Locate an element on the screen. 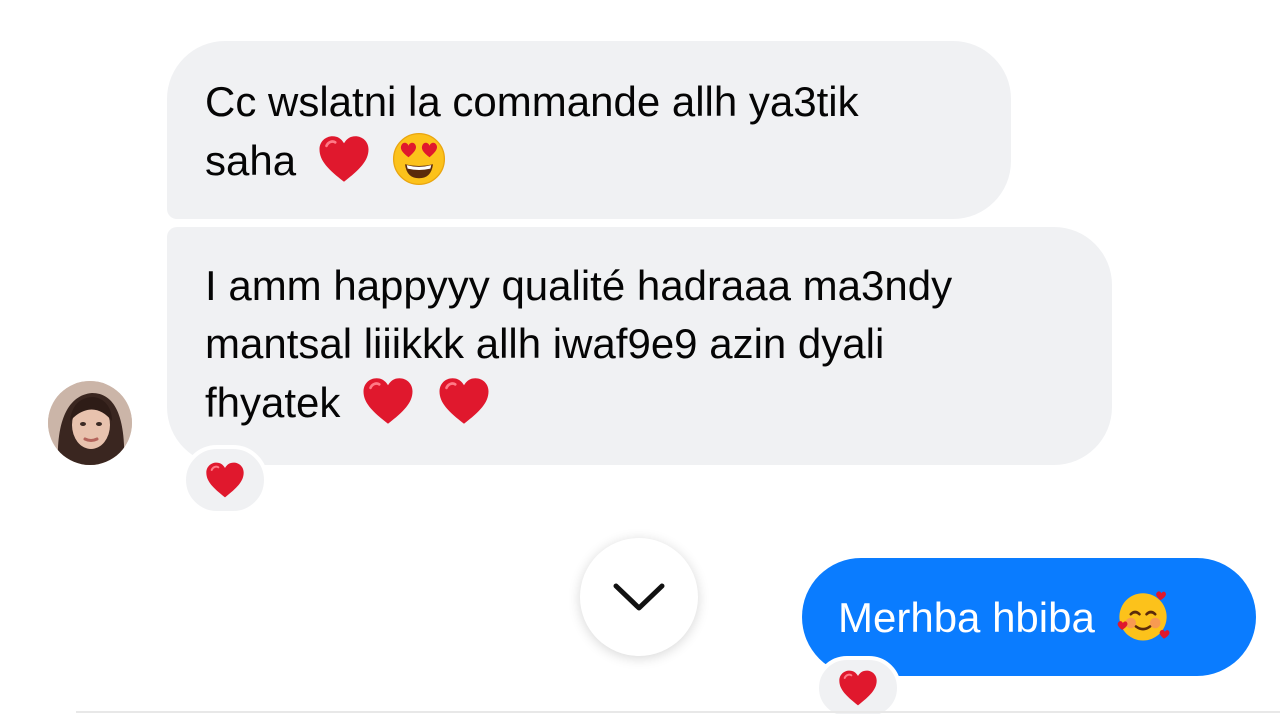 This screenshot has height=714, width=1280. chevron-down-icon is located at coordinates (639, 597).